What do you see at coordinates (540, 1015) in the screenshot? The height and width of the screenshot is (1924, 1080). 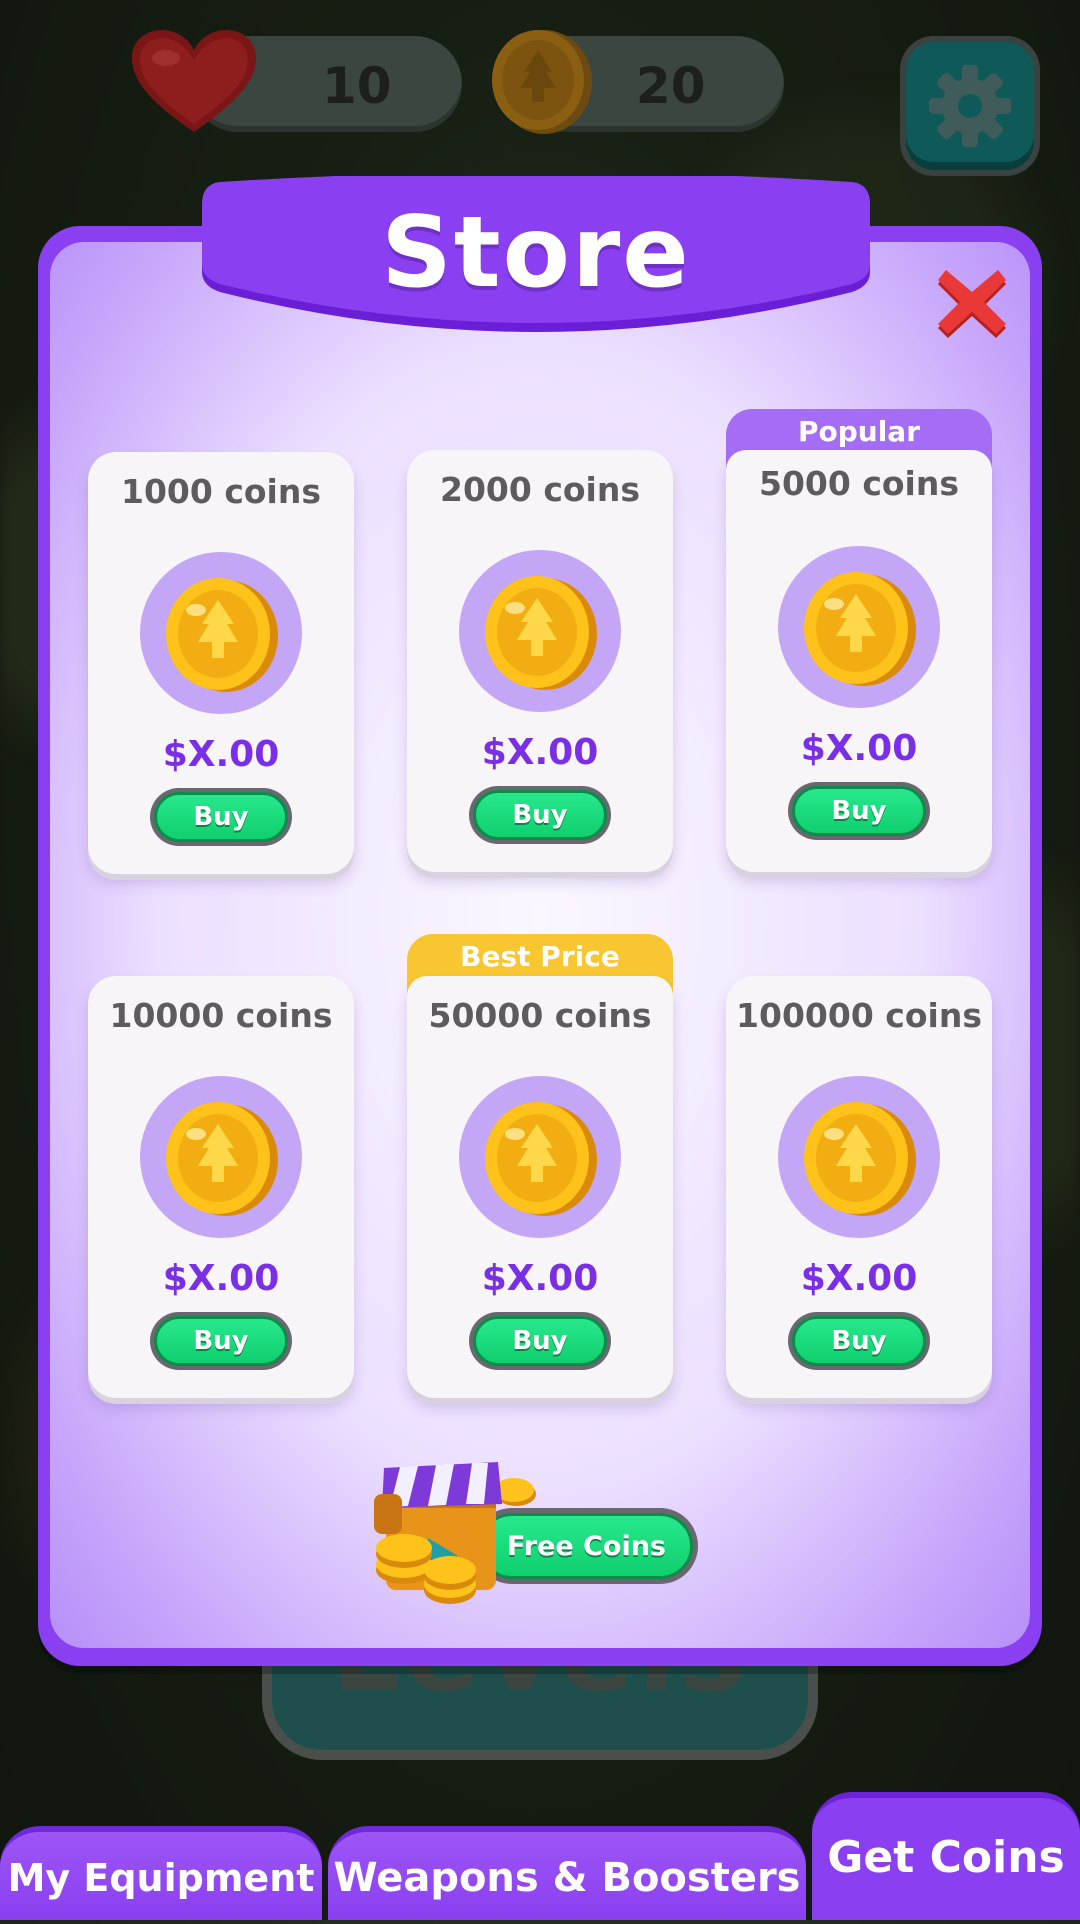 I see `pack-title: 50000 coins` at bounding box center [540, 1015].